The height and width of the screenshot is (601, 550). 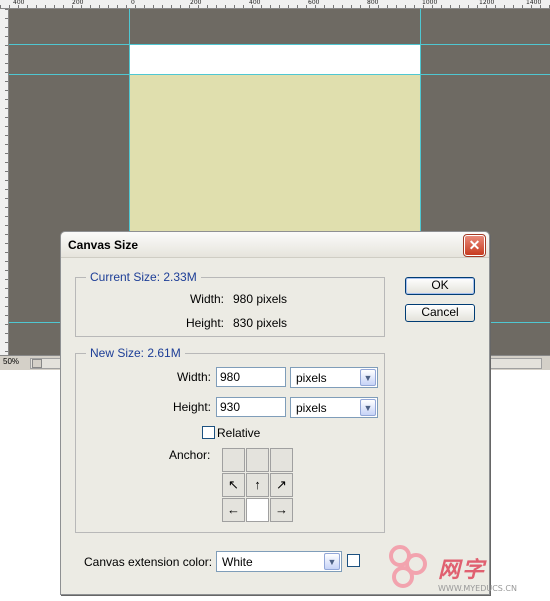 I want to click on extension-color-swatch, so click(x=353, y=560).